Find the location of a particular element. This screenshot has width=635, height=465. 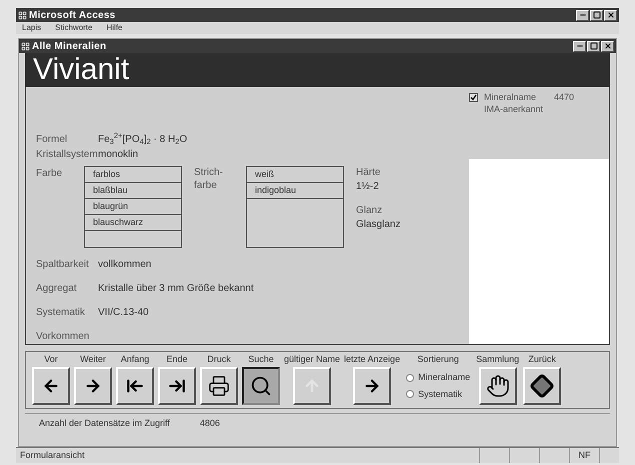

menu-item: Lapis is located at coordinates (32, 28).